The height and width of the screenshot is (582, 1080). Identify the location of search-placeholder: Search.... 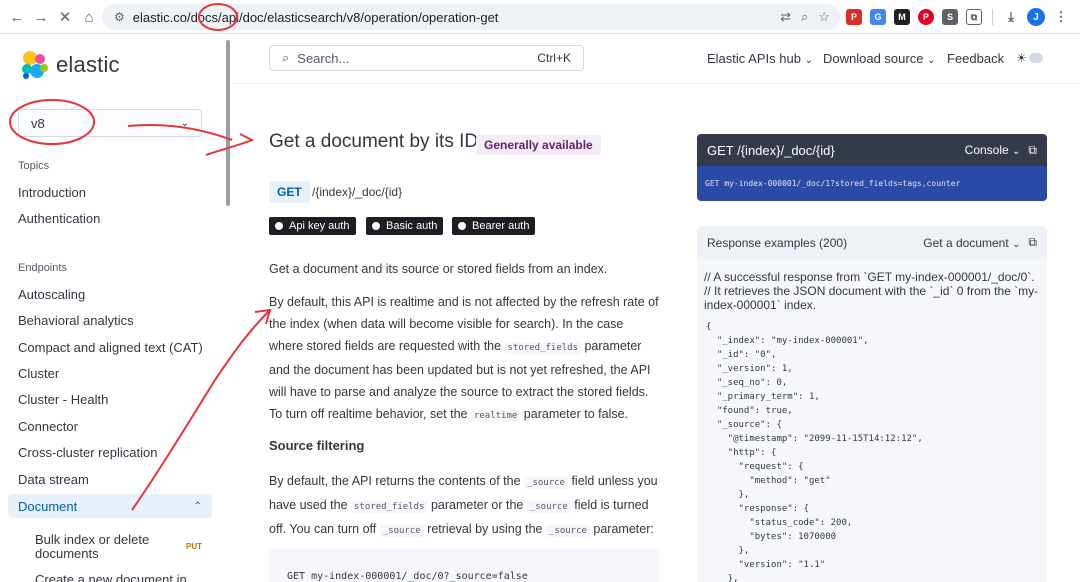
(323, 58).